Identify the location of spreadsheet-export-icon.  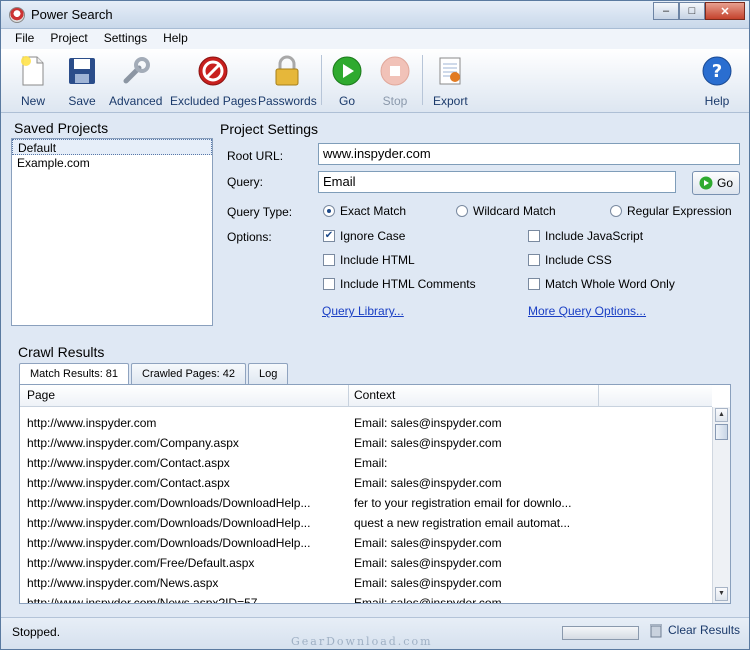
(450, 71).